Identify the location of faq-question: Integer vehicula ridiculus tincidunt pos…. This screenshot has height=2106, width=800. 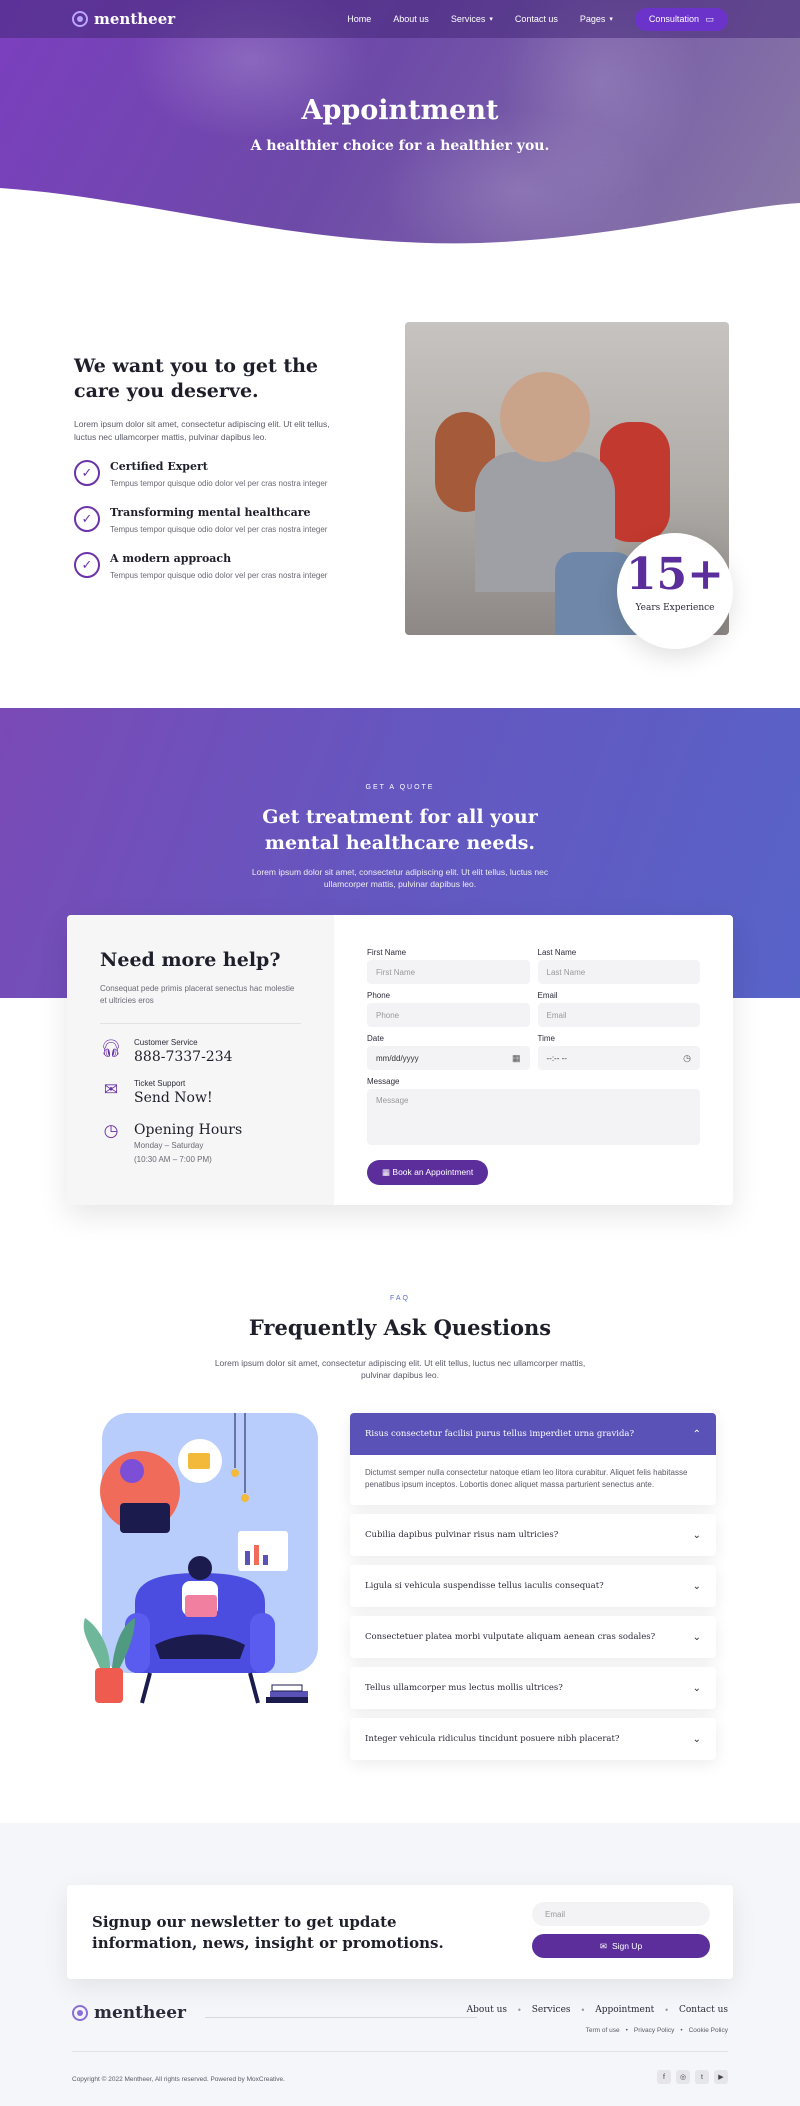
(492, 1739).